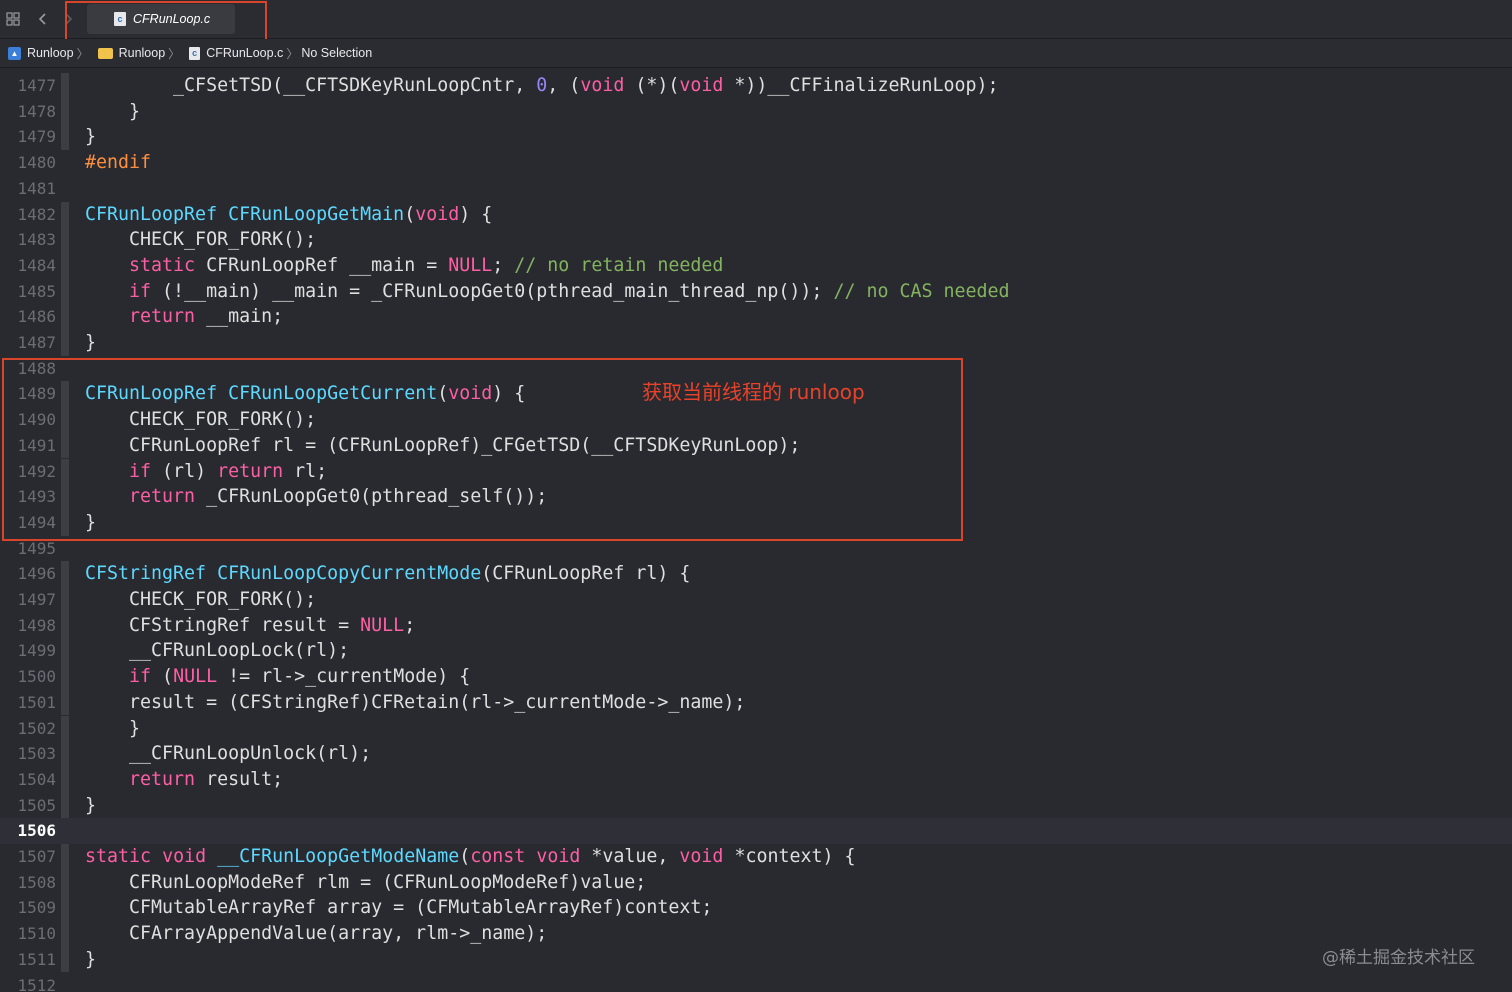  I want to click on watermark: @稀土掘金技术社区, so click(1398, 958).